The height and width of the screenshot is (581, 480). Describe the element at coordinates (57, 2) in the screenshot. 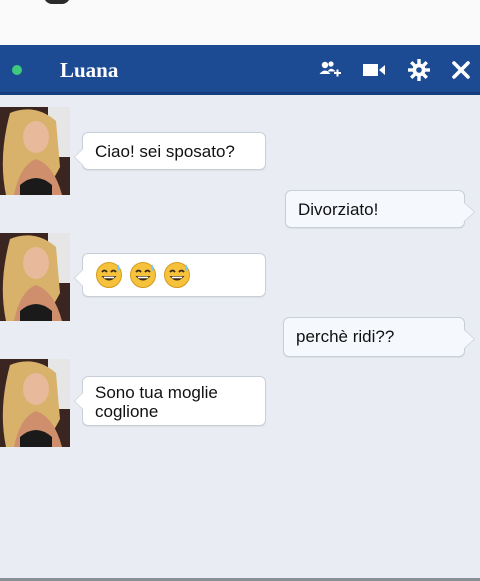

I see `top-edge-mark` at that location.